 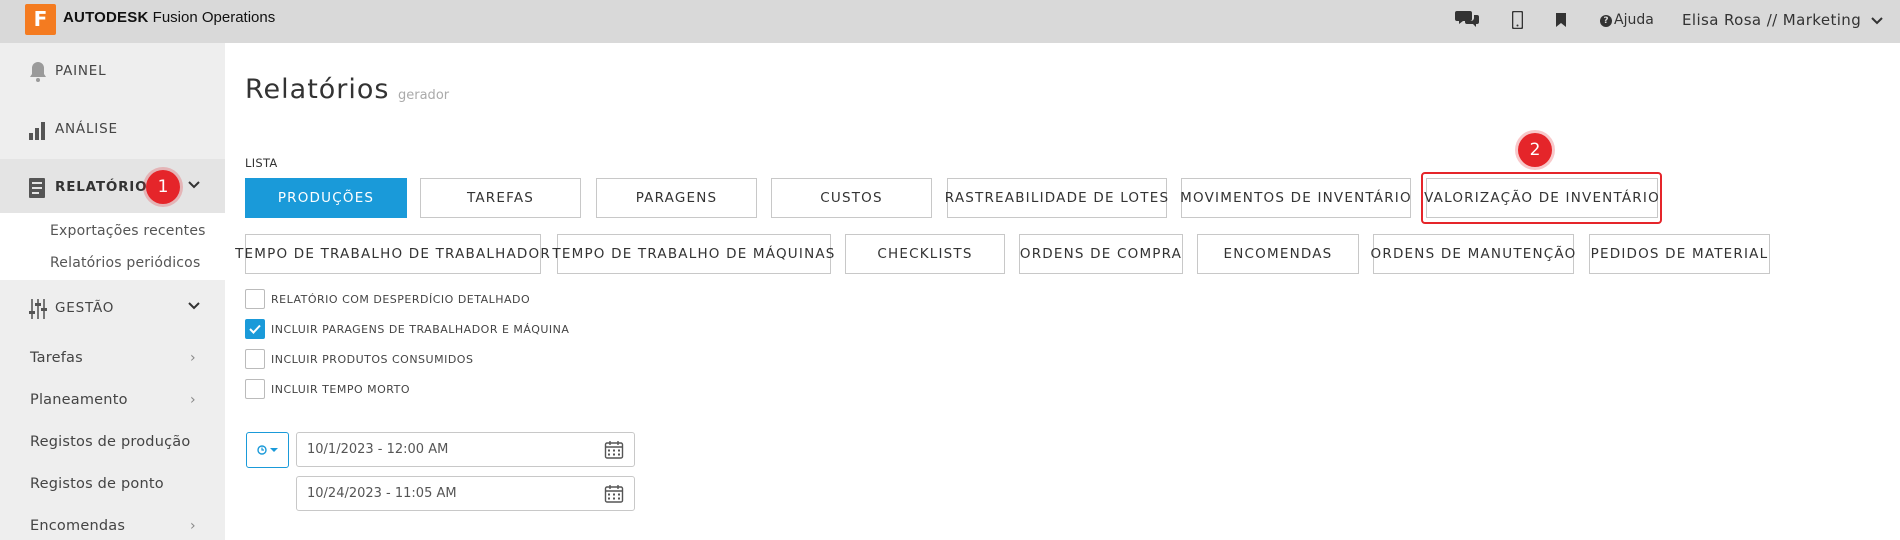 What do you see at coordinates (78, 526) in the screenshot?
I see `sidebar-item-label: Encomendas` at bounding box center [78, 526].